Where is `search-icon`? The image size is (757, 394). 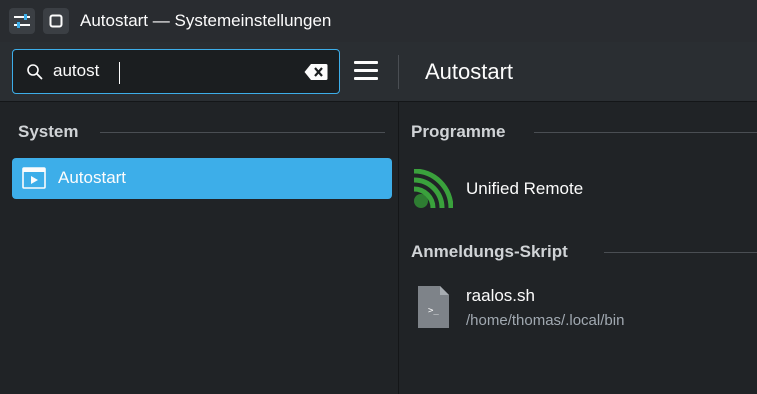 search-icon is located at coordinates (35, 72).